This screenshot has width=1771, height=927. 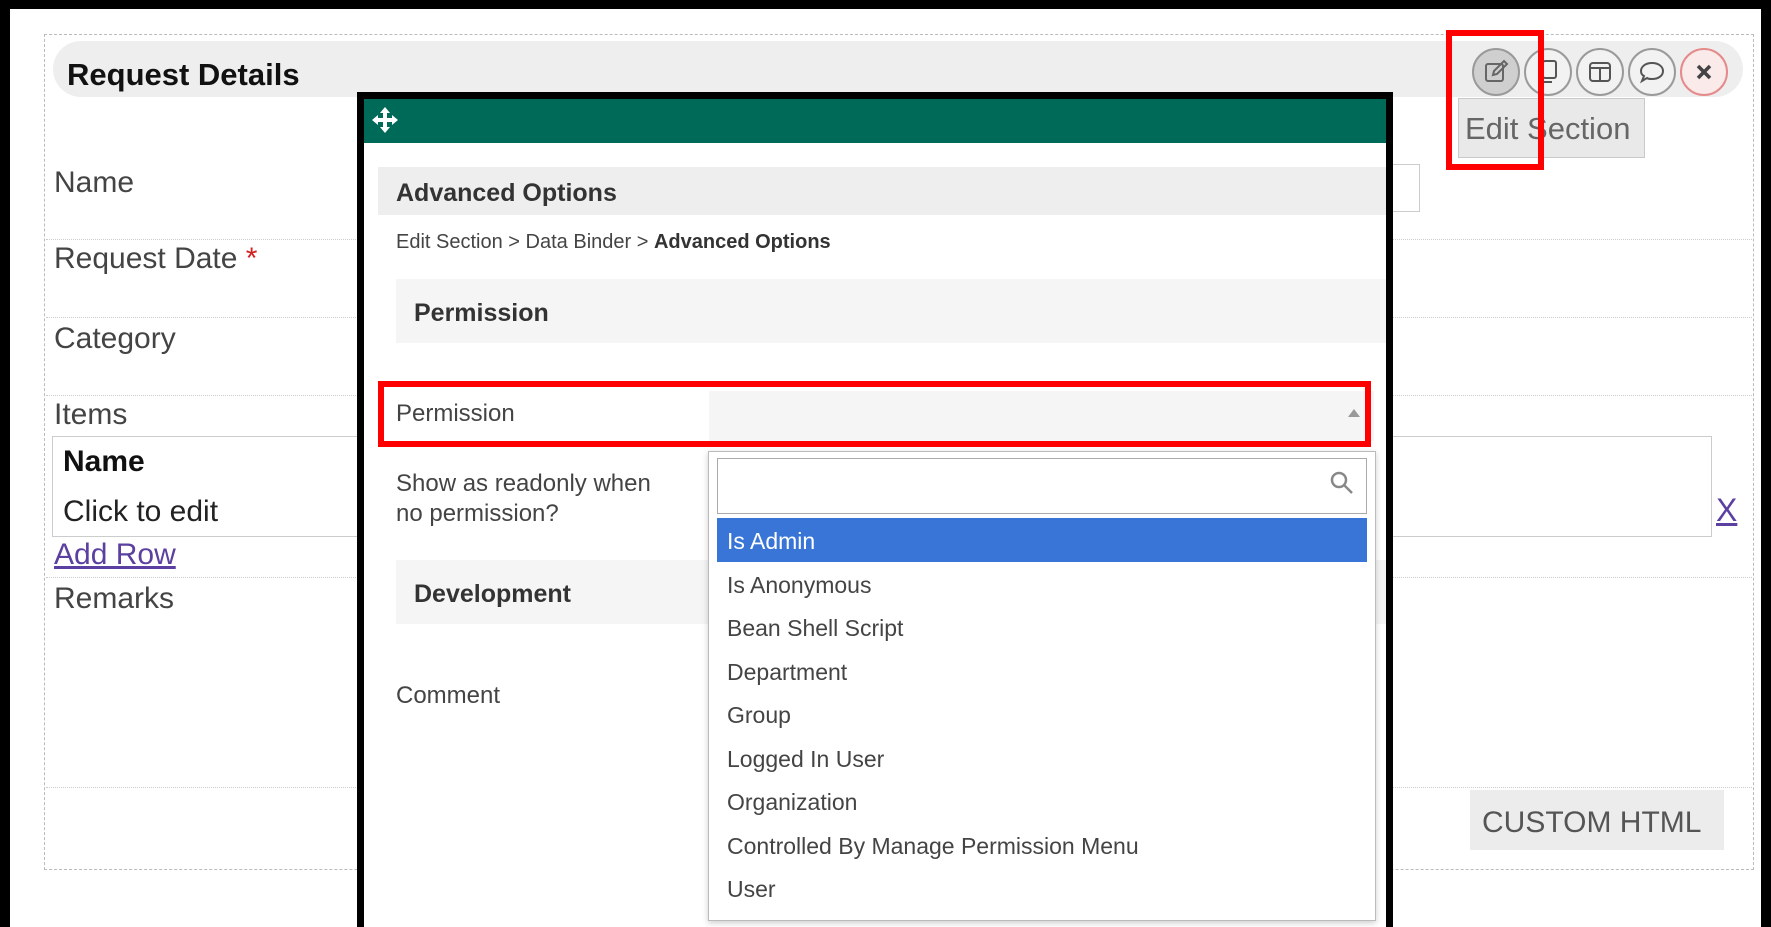 What do you see at coordinates (115, 338) in the screenshot?
I see `category-label: Category` at bounding box center [115, 338].